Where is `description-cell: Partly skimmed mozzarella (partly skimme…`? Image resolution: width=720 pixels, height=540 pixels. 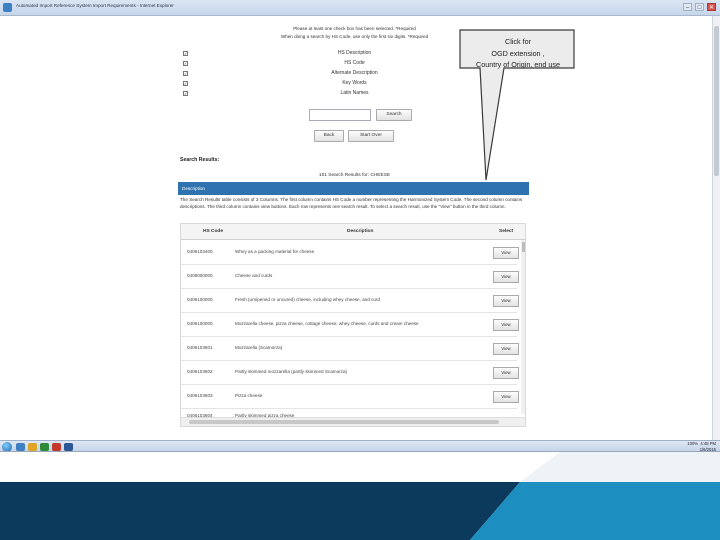
description-cell: Partly skimmed mozzarella (partly skimme… is located at coordinates (291, 371).